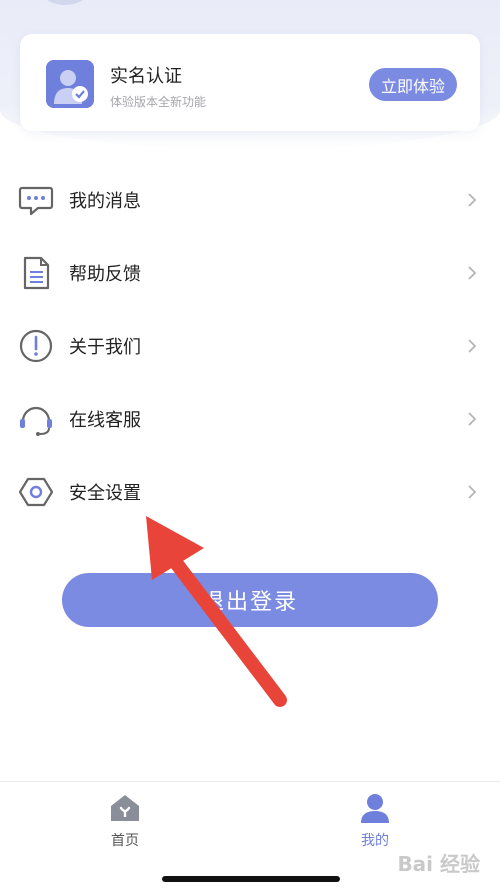 The image size is (500, 893). Describe the element at coordinates (250, 272) in the screenshot. I see `menu-item-help-feedback: 帮助反馈` at that location.